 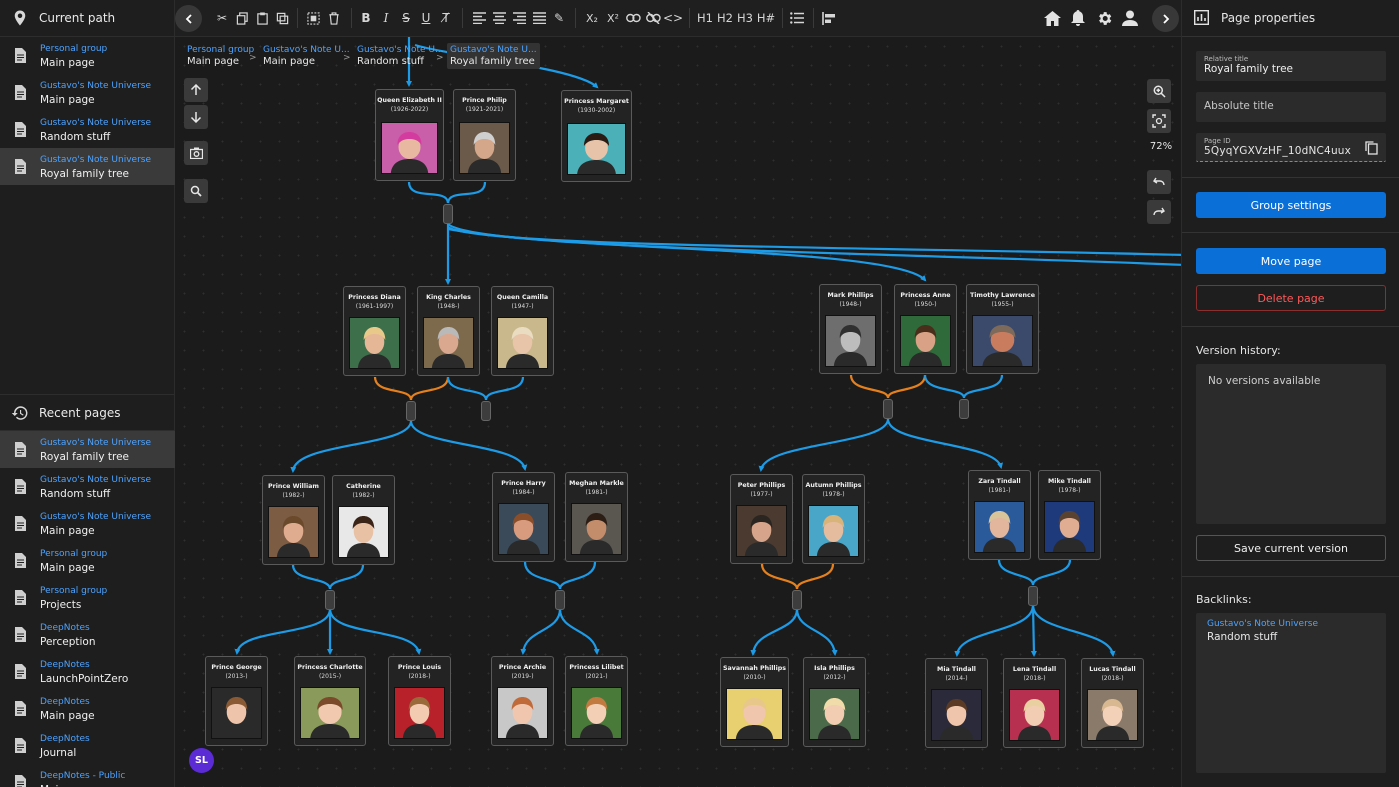 What do you see at coordinates (1104, 18) in the screenshot?
I see `settings-button` at bounding box center [1104, 18].